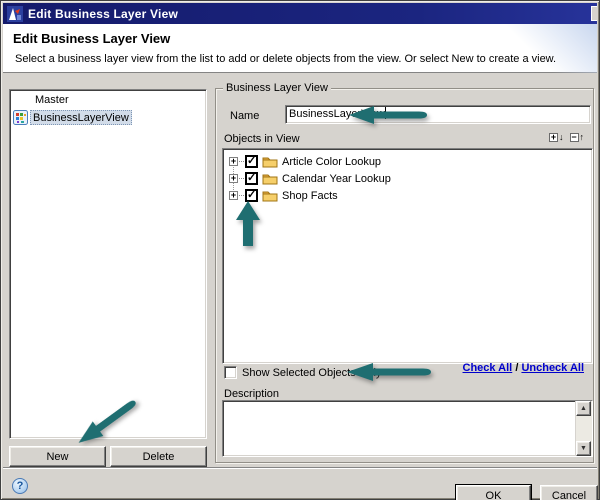 Image resolution: width=600 pixels, height=500 pixels. I want to click on annotation-arrow-shop-facts-checkbox, so click(248, 223).